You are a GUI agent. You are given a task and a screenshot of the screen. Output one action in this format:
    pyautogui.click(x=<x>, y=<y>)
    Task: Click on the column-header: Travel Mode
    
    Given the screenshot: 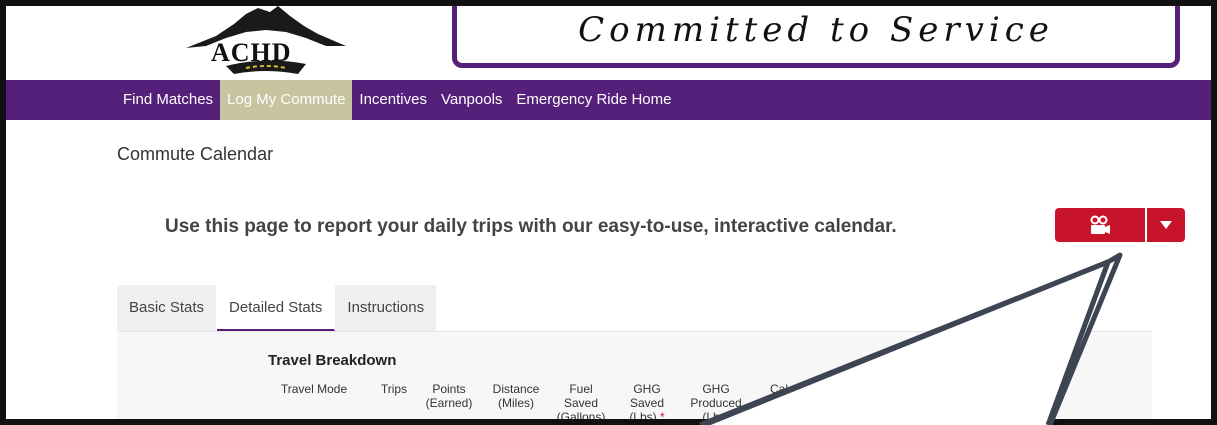 What is the action you would take?
    pyautogui.click(x=314, y=389)
    